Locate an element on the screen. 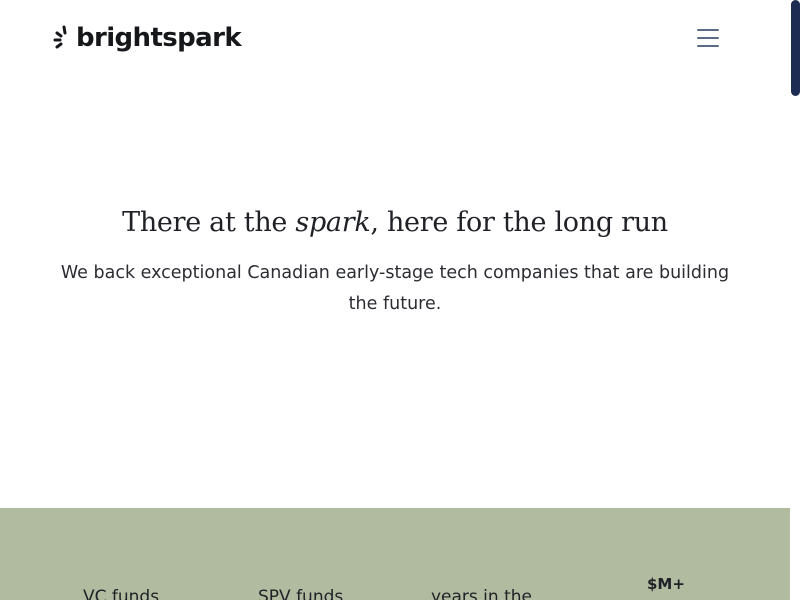 The width and height of the screenshot is (800, 600). stat-capital: $M+ is located at coordinates (666, 584).